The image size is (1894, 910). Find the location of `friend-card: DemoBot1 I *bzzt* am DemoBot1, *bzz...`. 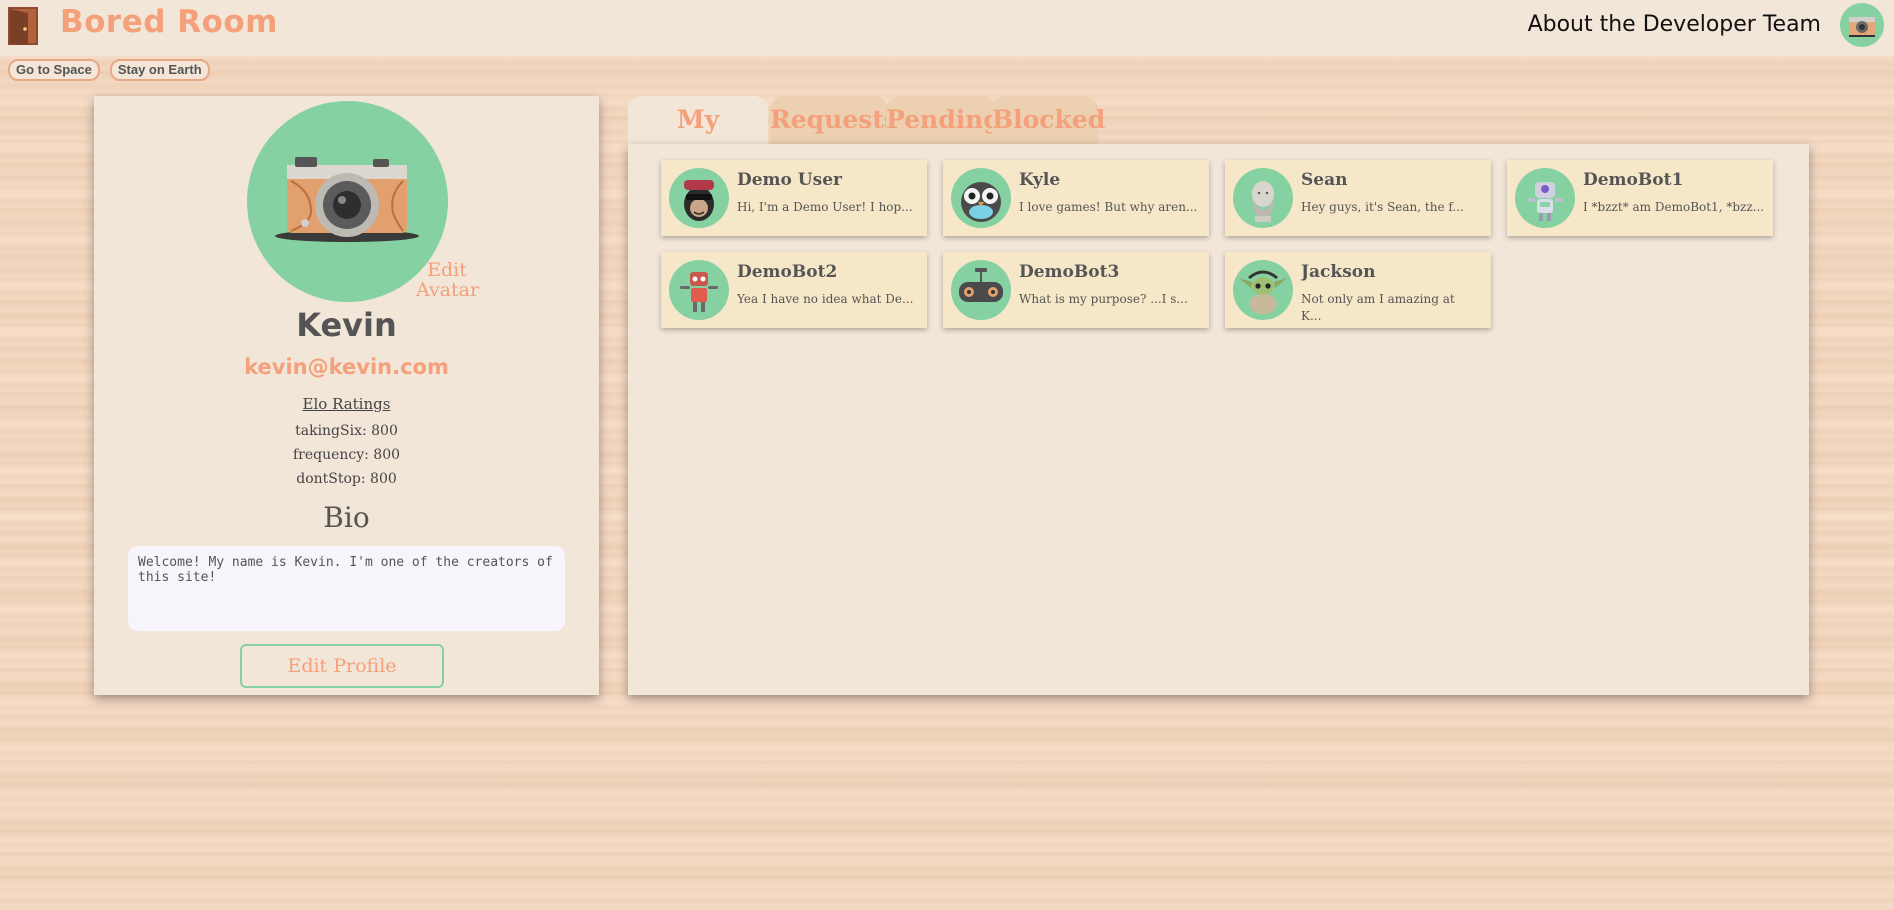

friend-card: DemoBot1 I *bzzt* am DemoBot1, *bzz... is located at coordinates (1640, 198).